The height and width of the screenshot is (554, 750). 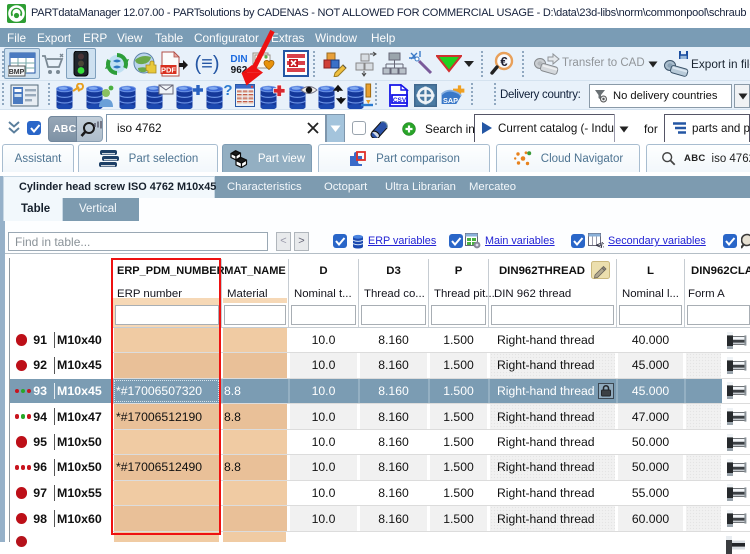 What do you see at coordinates (168, 70) in the screenshot?
I see `svg-text: PDF` at bounding box center [168, 70].